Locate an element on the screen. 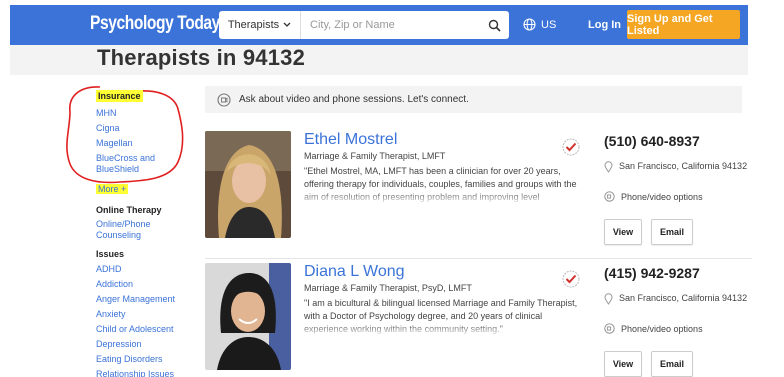 The width and height of the screenshot is (784, 377). sidebar-item-depression: Depression is located at coordinates (146, 344).